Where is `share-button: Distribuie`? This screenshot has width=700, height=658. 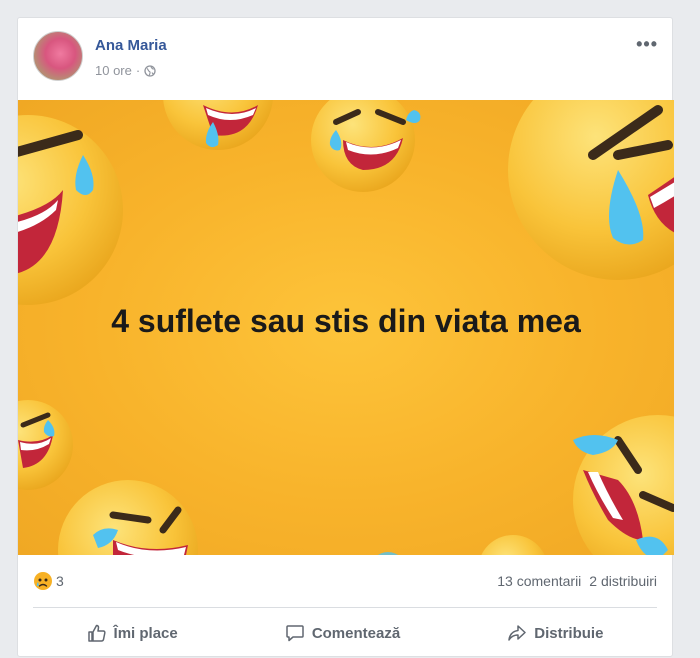
share-button: Distribuie is located at coordinates (555, 633).